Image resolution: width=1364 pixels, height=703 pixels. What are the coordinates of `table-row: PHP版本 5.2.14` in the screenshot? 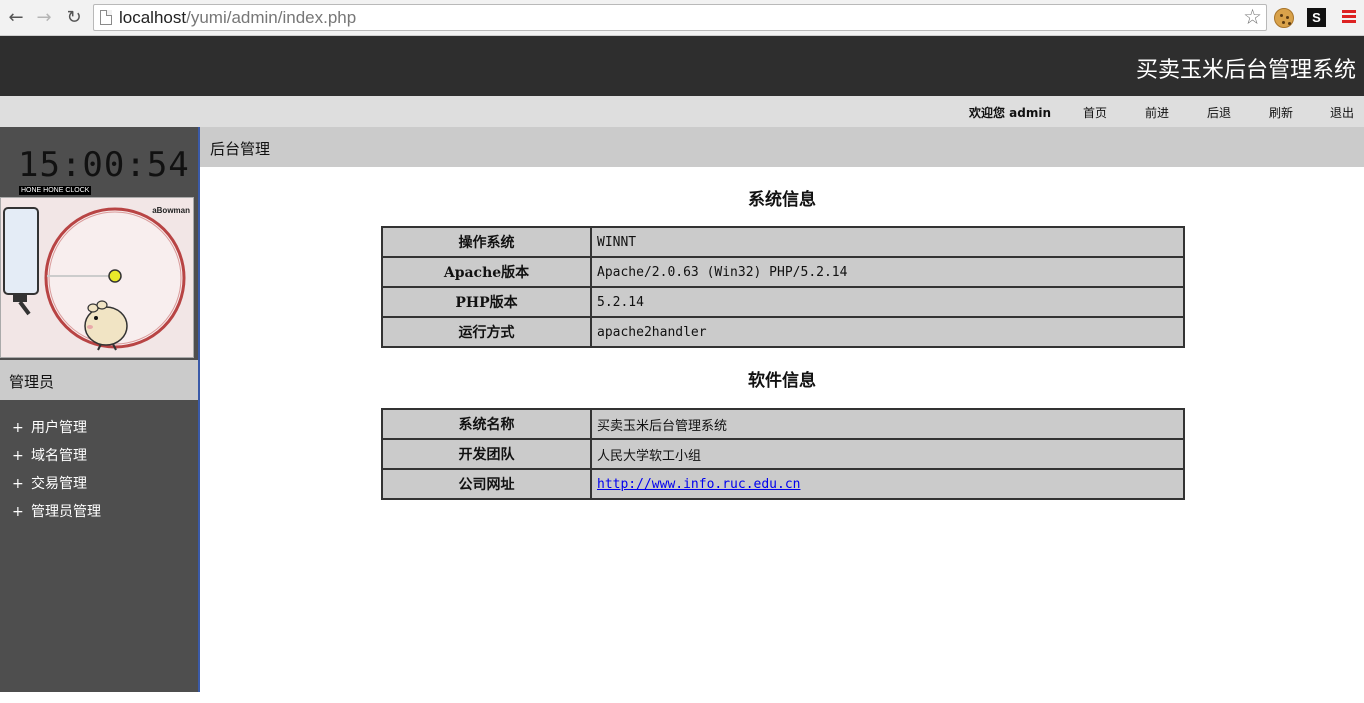 It's located at (783, 302).